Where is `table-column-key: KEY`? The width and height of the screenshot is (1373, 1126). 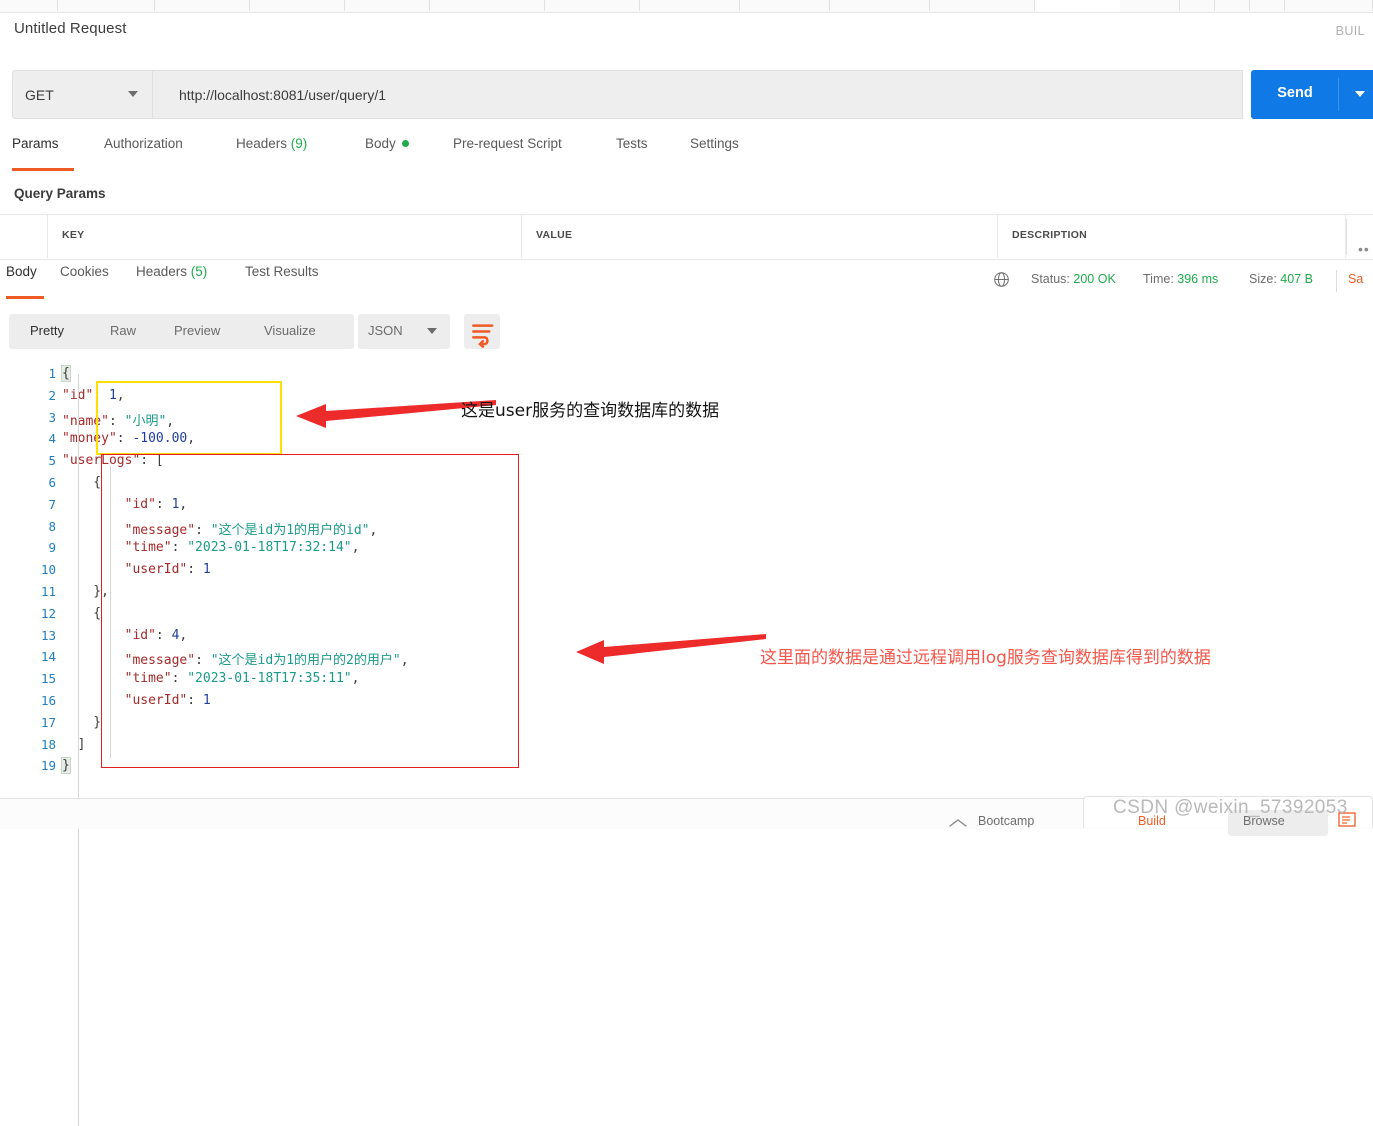
table-column-key: KEY is located at coordinates (285, 236).